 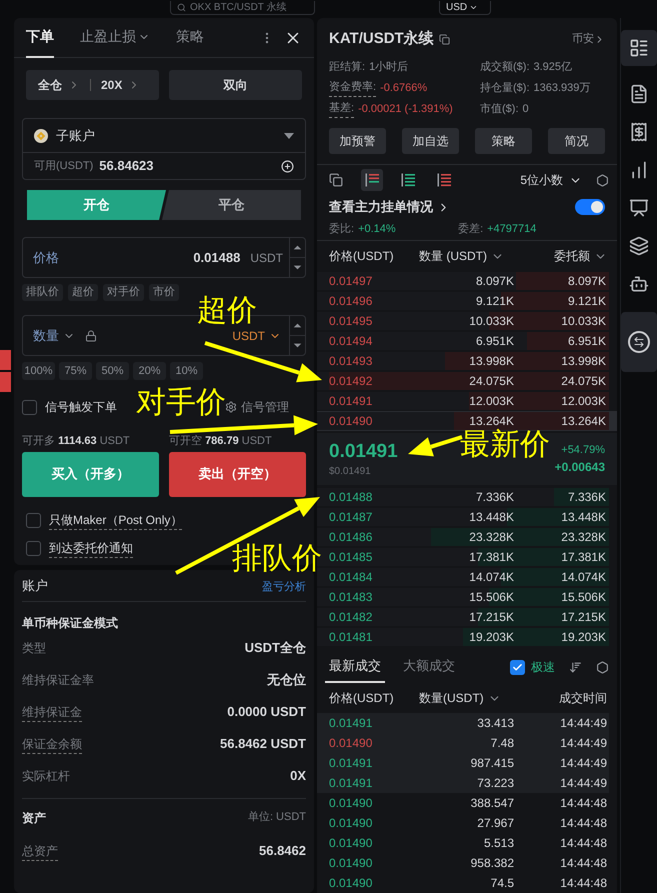 I want to click on total-cell-text: 8.097K, so click(x=586, y=281).